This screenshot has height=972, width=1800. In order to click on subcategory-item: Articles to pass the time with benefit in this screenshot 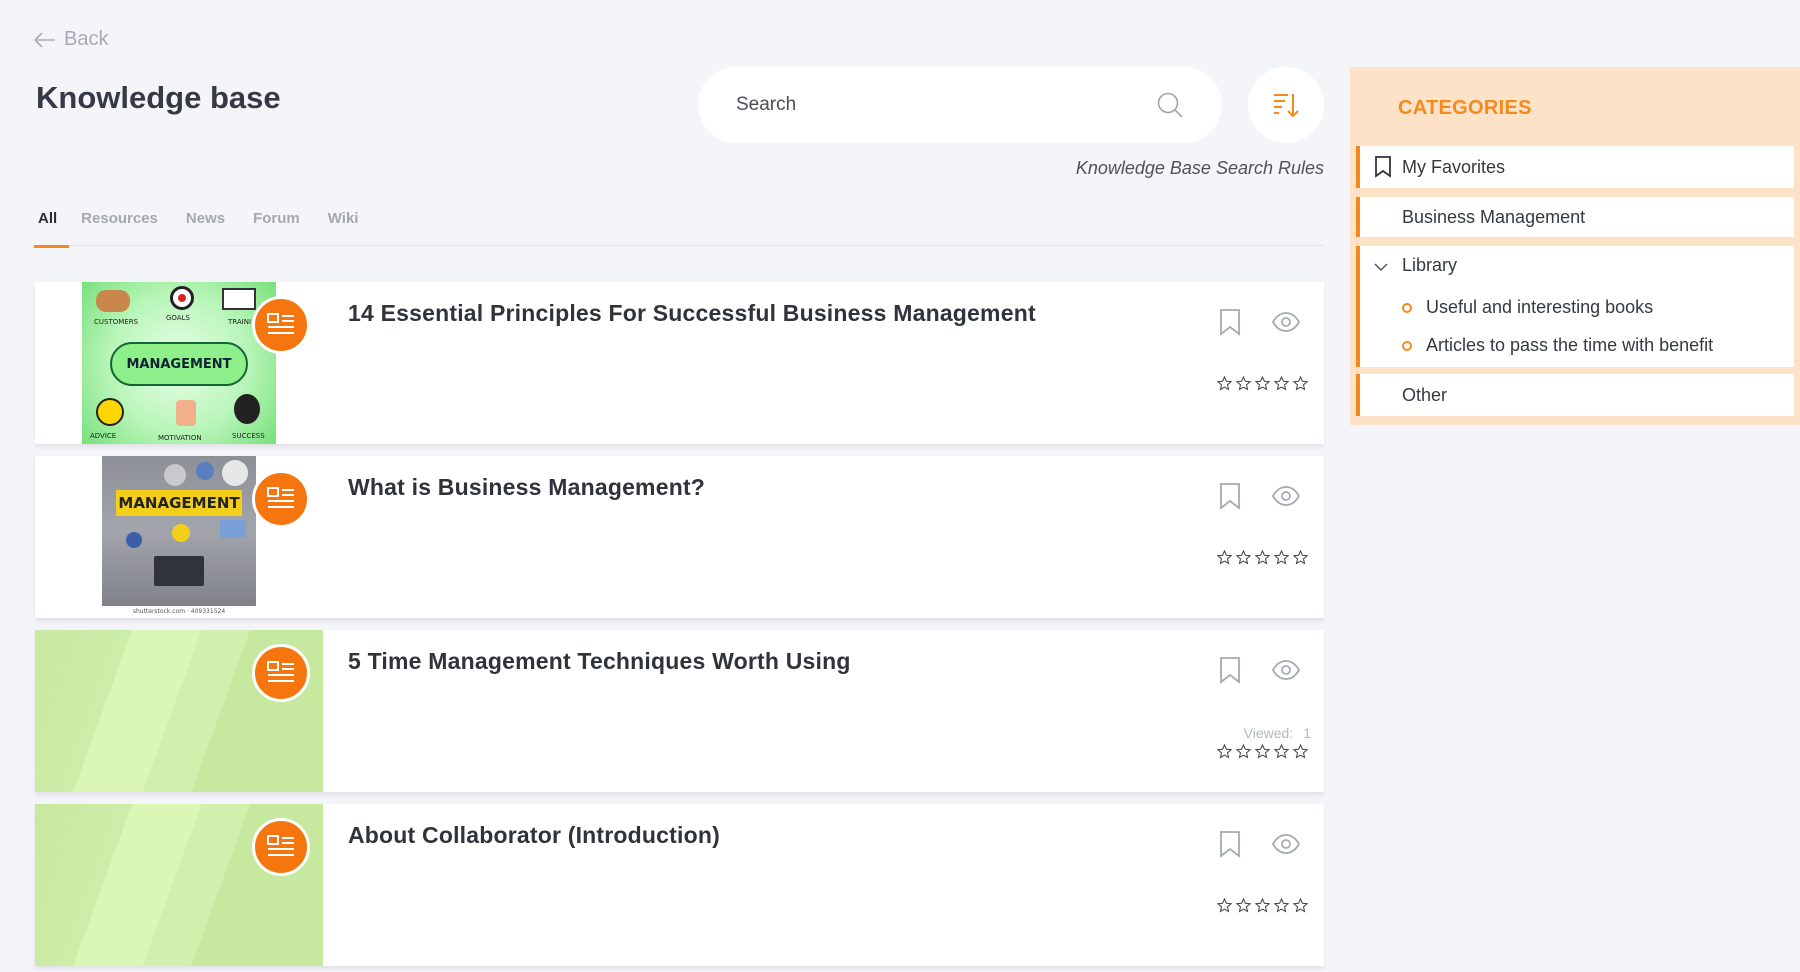, I will do `click(1557, 345)`.